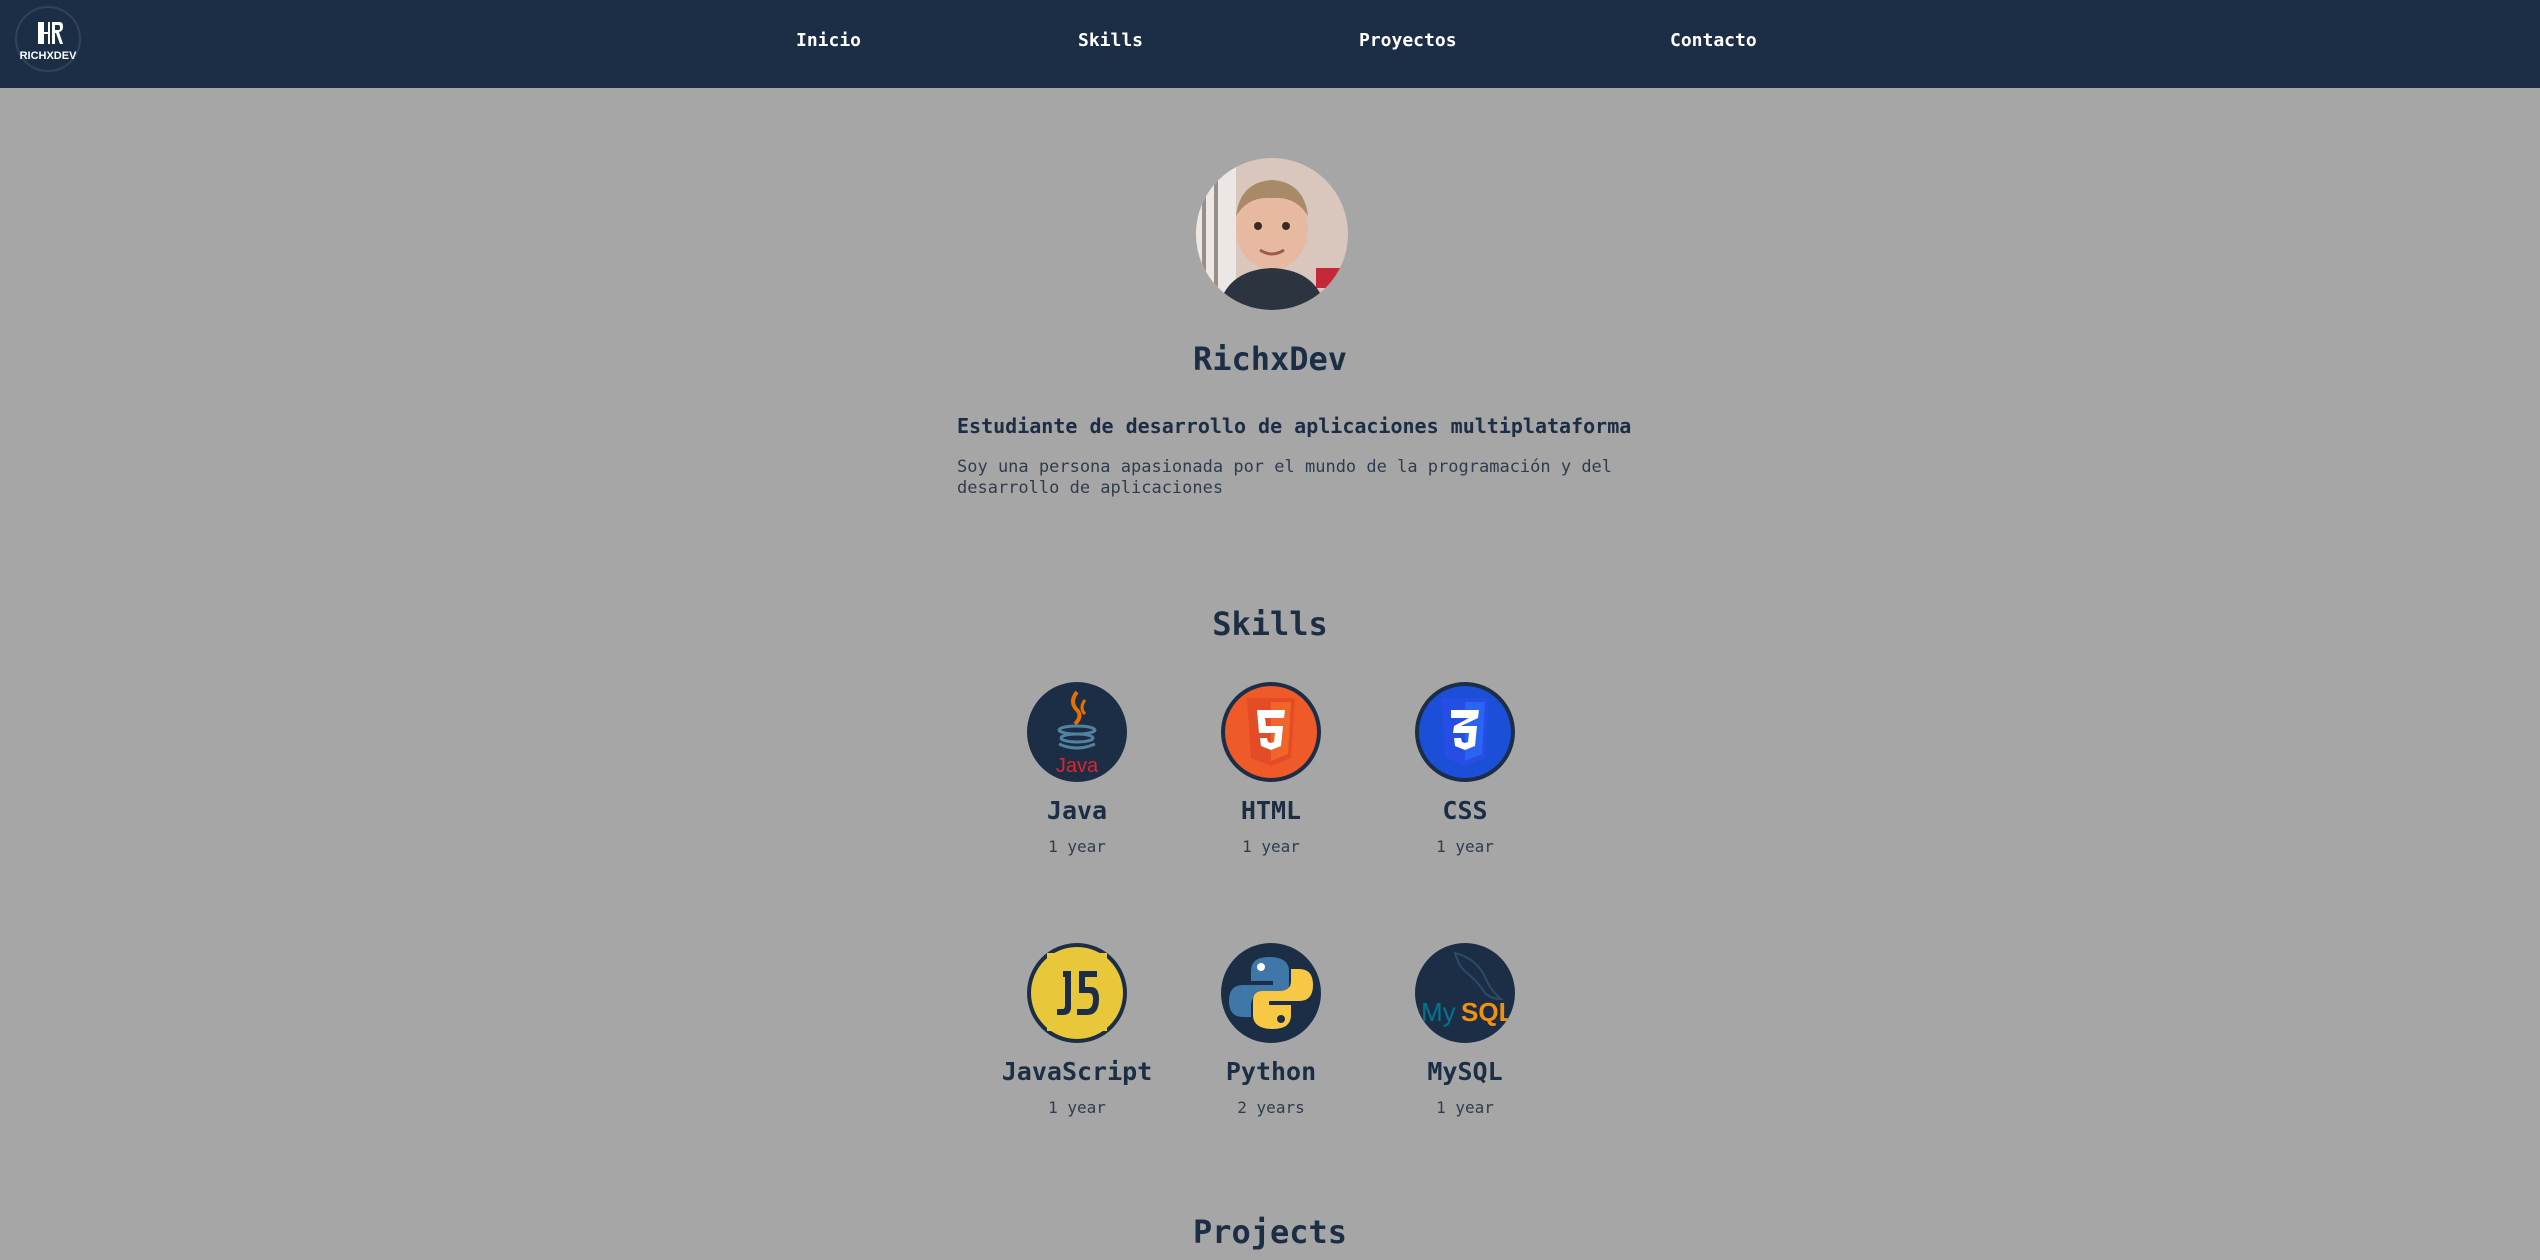 The image size is (2540, 1260). I want to click on nav-inicio: Inicio, so click(828, 40).